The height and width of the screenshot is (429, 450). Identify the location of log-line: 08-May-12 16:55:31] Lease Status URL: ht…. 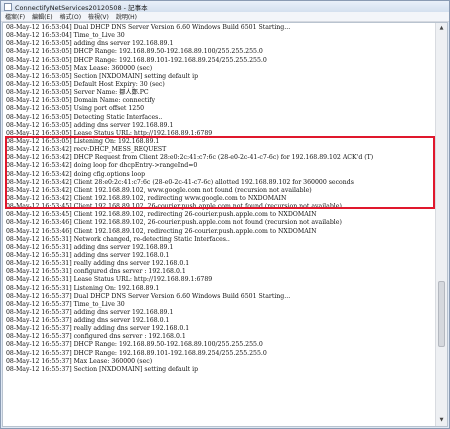
(109, 280).